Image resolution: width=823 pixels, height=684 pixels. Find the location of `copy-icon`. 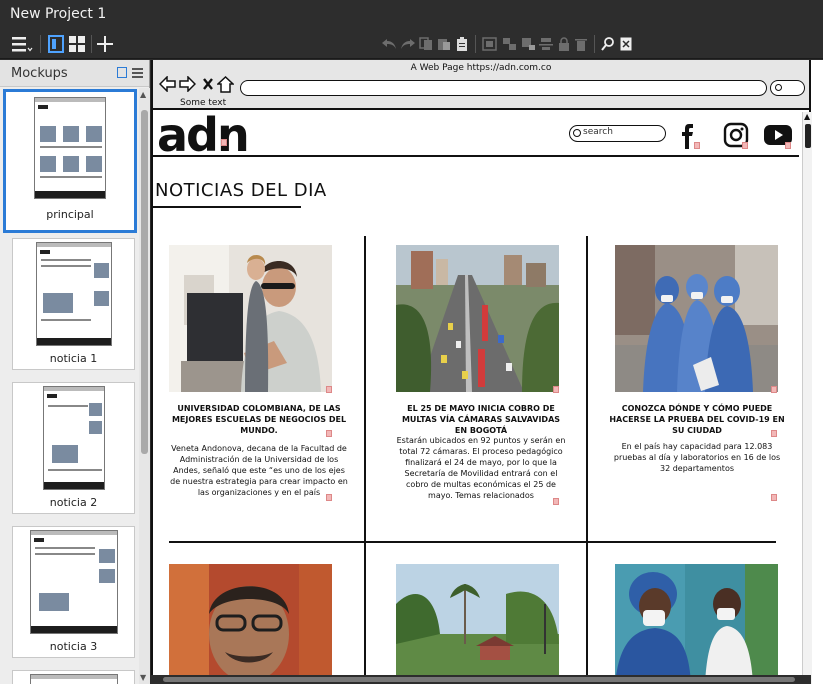

copy-icon is located at coordinates (426, 44).